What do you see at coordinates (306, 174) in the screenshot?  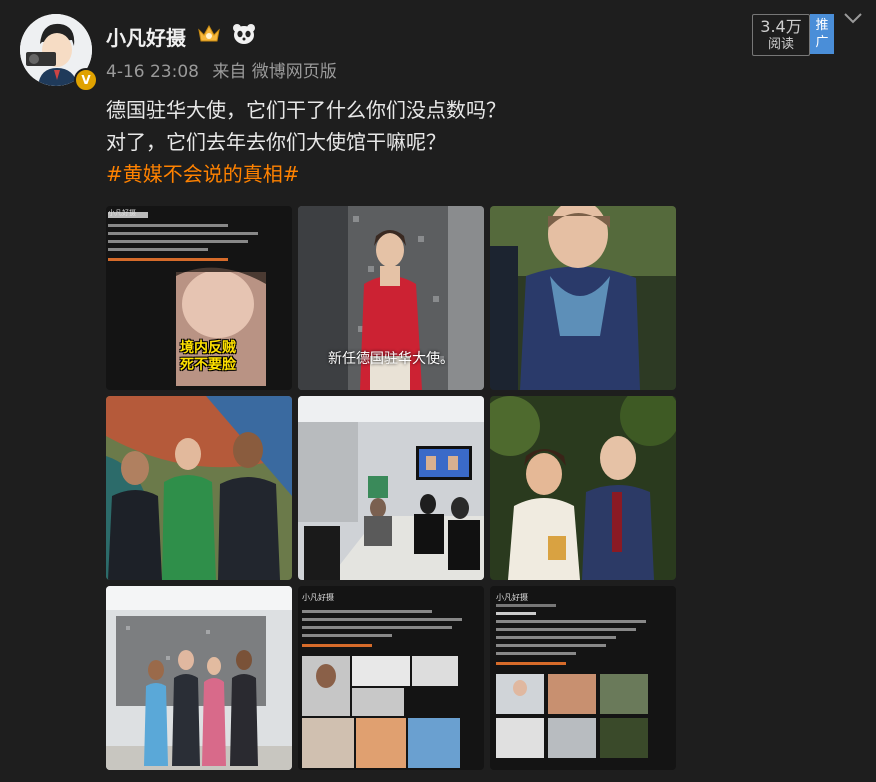 I see `hashtag-link: #黄媒不会说的真相#` at bounding box center [306, 174].